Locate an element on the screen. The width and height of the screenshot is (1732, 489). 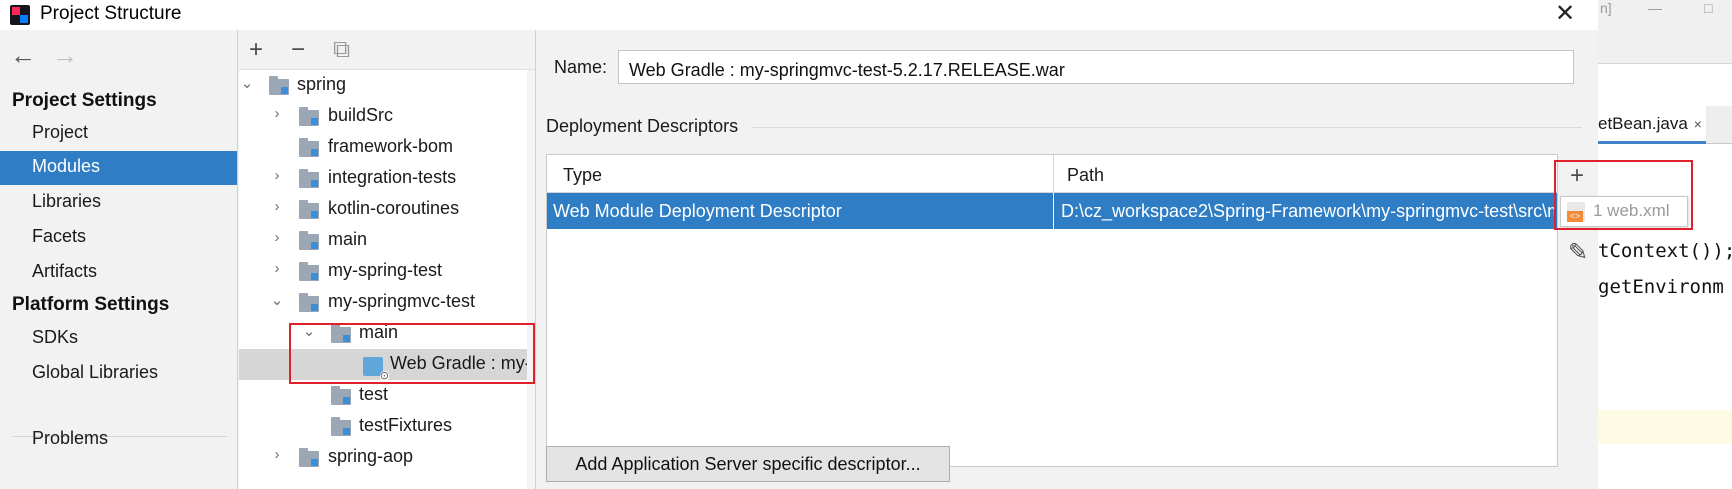
code-line: getEnvironm is located at coordinates (1661, 287).